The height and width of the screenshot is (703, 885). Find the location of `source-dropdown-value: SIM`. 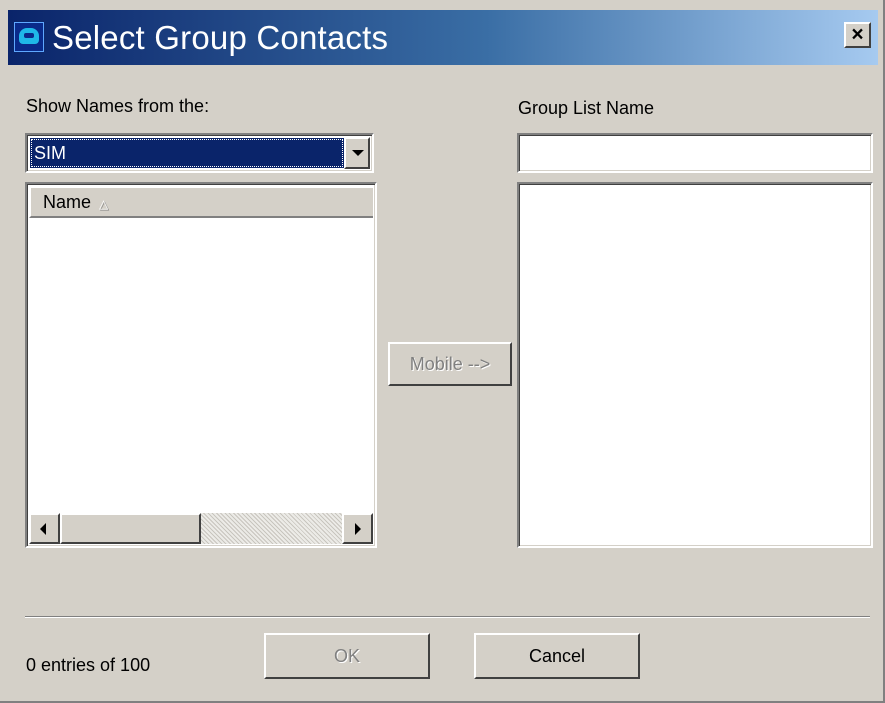

source-dropdown-value: SIM is located at coordinates (187, 153).